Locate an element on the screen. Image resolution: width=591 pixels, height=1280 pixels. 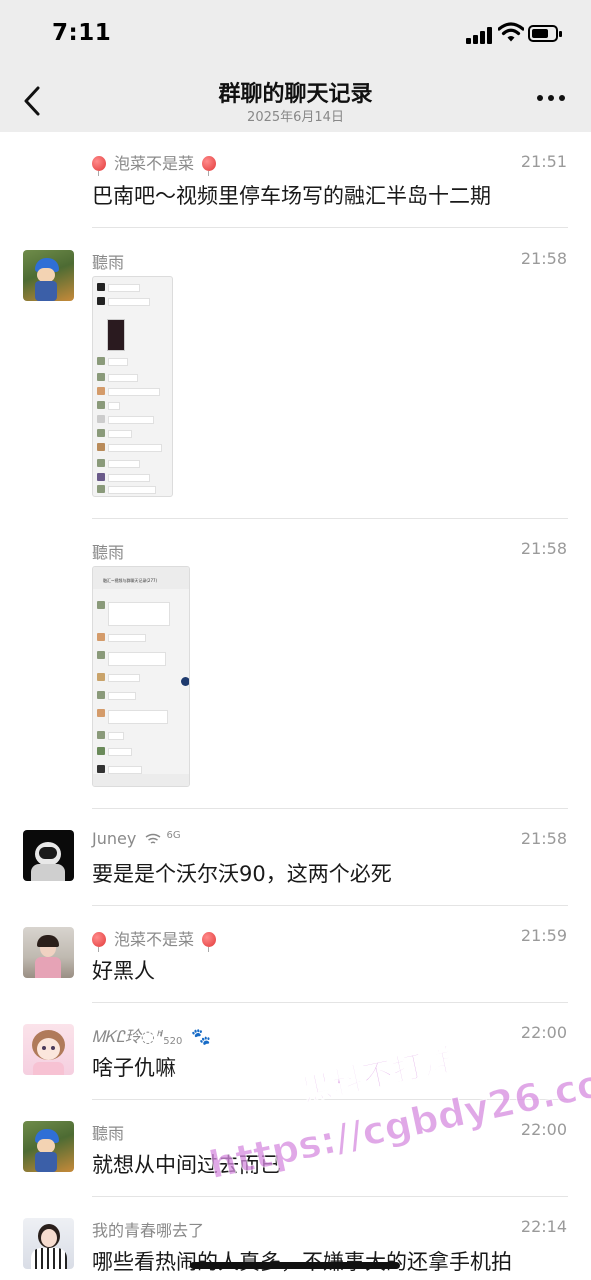
message-item: 泡菜不是菜 21:51 巴南吧～视频里停车场写的融汇半岛十二期 is located at coordinates (295, 180).